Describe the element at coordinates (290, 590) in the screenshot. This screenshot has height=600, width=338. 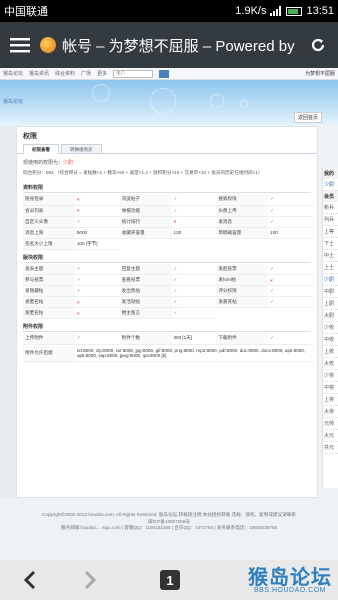
I see `watermark-url: BBS.HOUDAO.COM` at that location.